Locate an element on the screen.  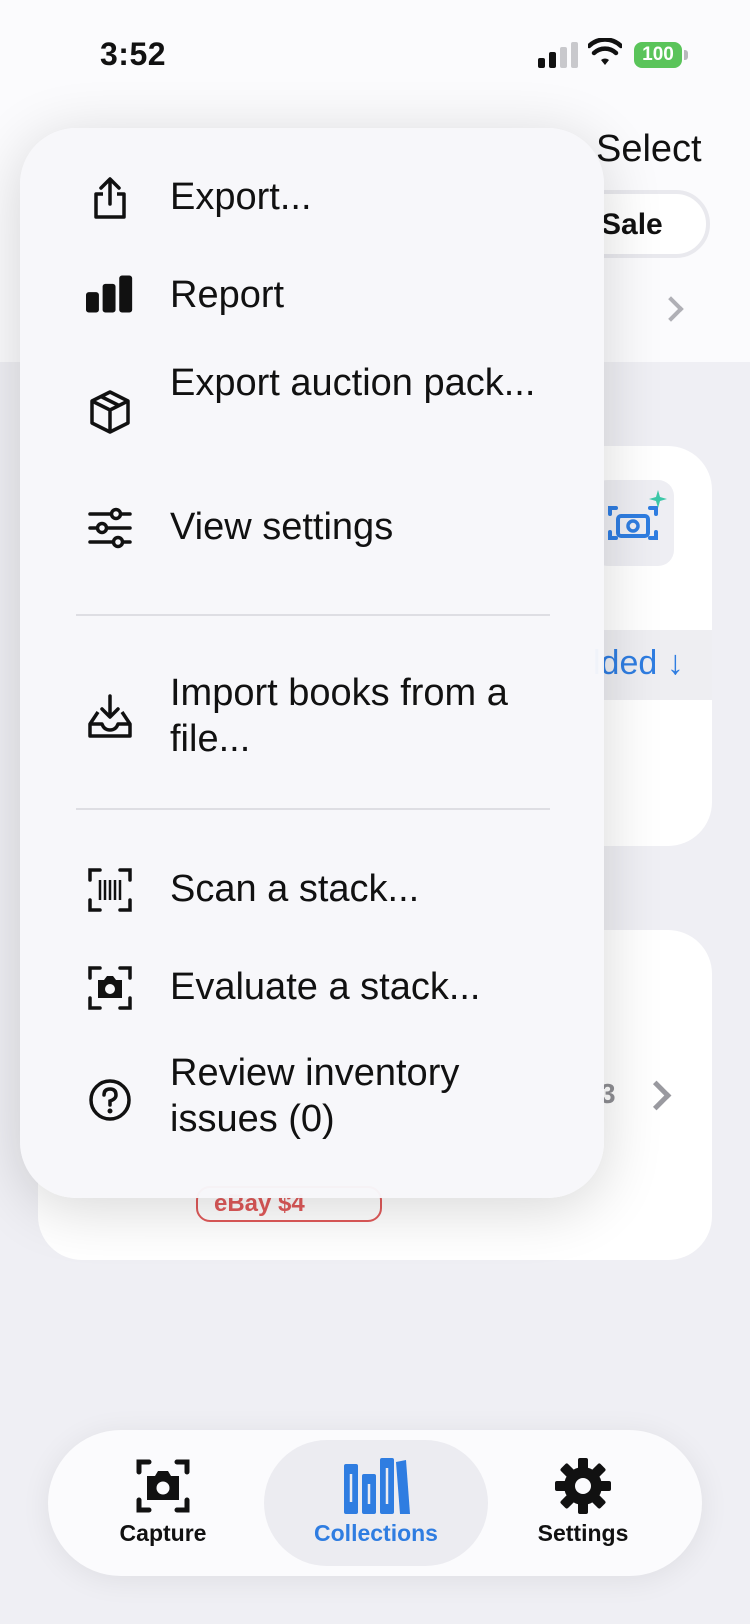
ai-camera-button is located at coordinates (633, 523).